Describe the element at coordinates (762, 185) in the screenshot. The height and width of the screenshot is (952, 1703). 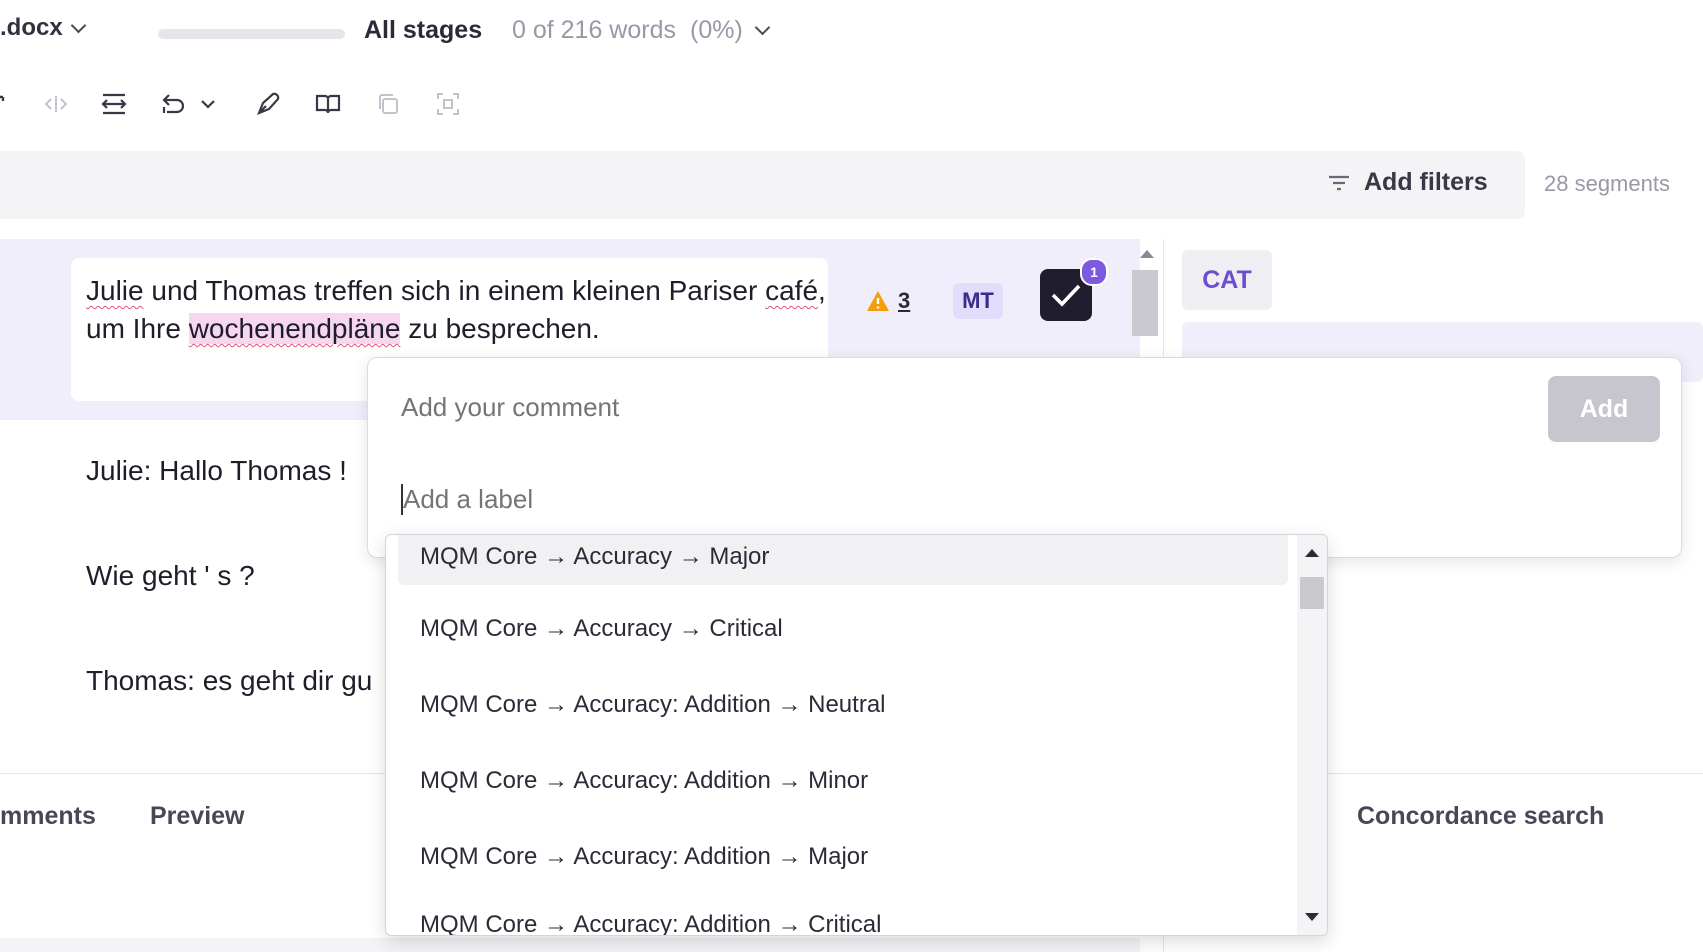
I see `filter-bar` at that location.